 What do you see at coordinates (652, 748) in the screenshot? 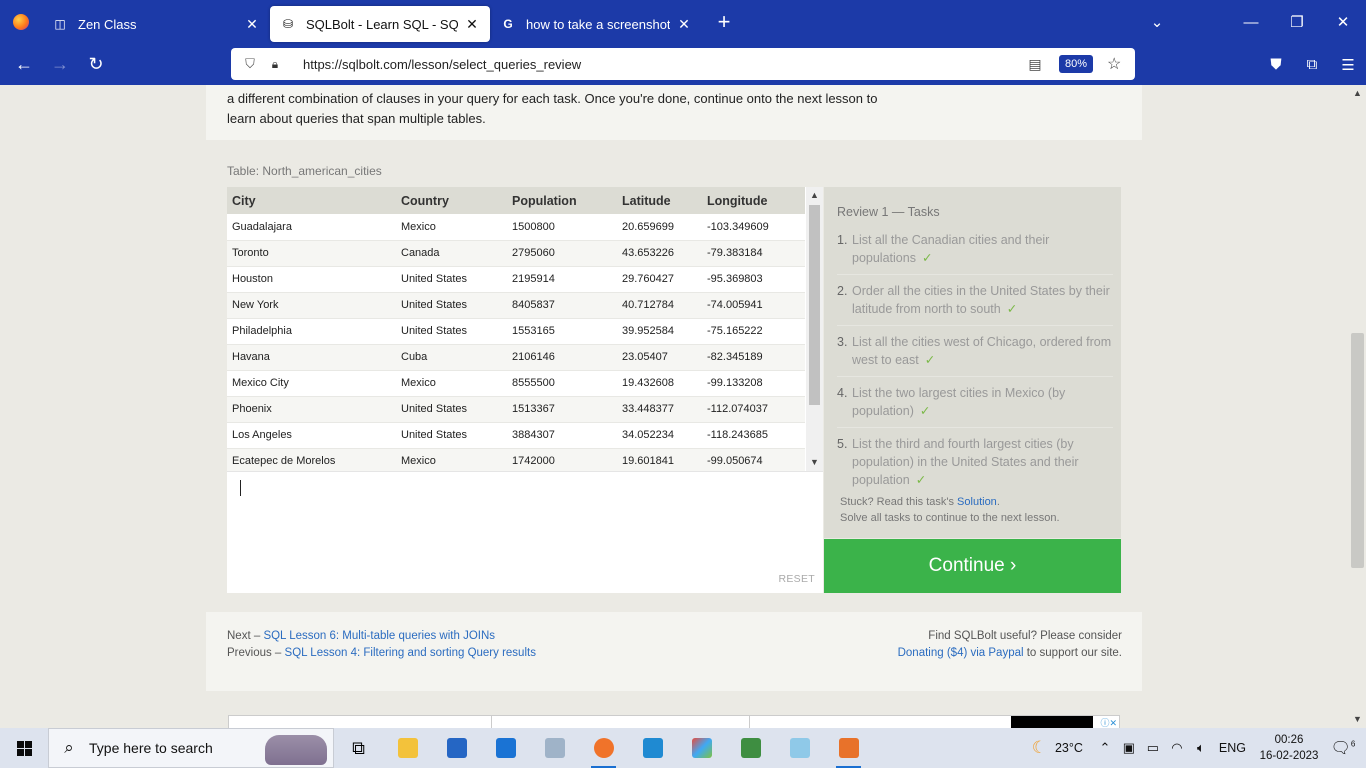
I see `vscode-icon` at bounding box center [652, 748].